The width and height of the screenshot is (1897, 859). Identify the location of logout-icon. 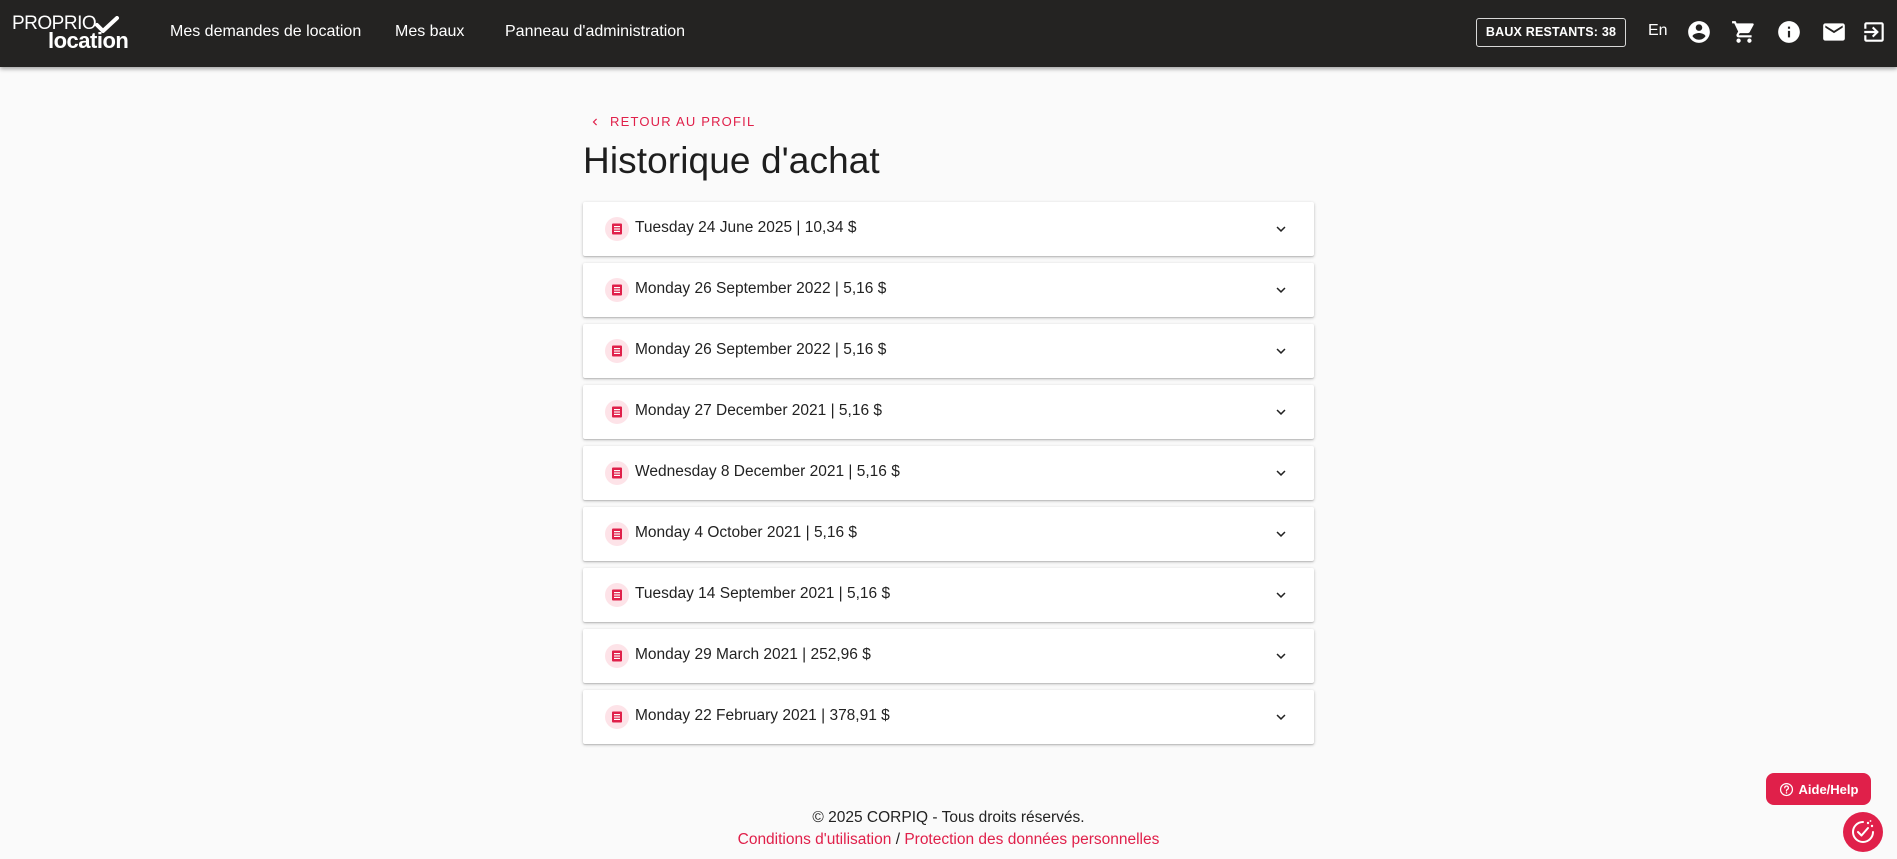
(1874, 32).